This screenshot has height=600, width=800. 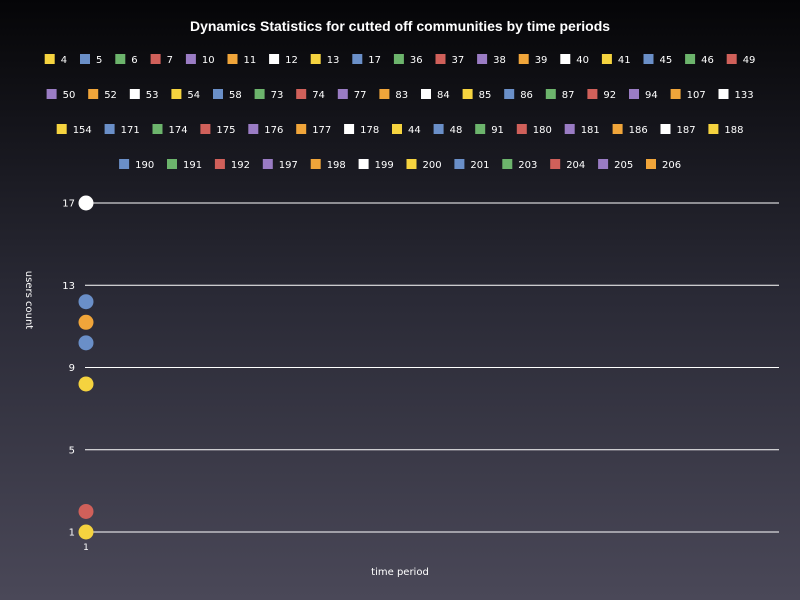 What do you see at coordinates (178, 130) in the screenshot?
I see `legend-label: 174` at bounding box center [178, 130].